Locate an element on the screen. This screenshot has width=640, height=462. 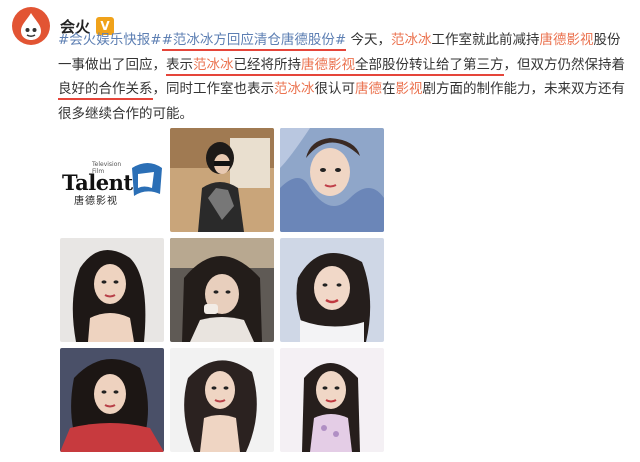
text-span: 表示 is located at coordinates (179, 64).